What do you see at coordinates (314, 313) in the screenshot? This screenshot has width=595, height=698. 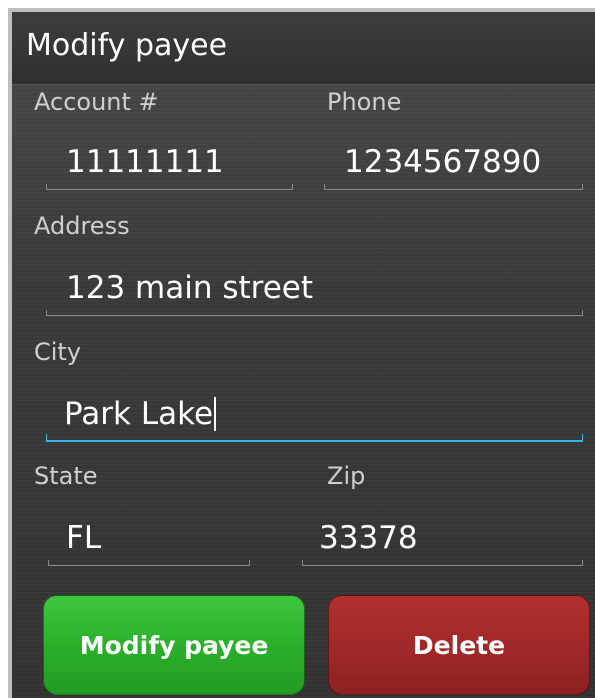 I see `address-underline` at bounding box center [314, 313].